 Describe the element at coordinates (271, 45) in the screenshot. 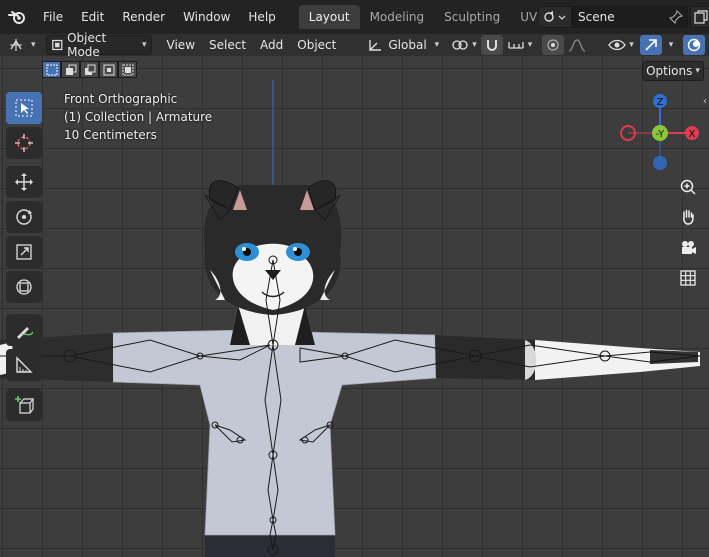

I see `menu-add: Add` at that location.